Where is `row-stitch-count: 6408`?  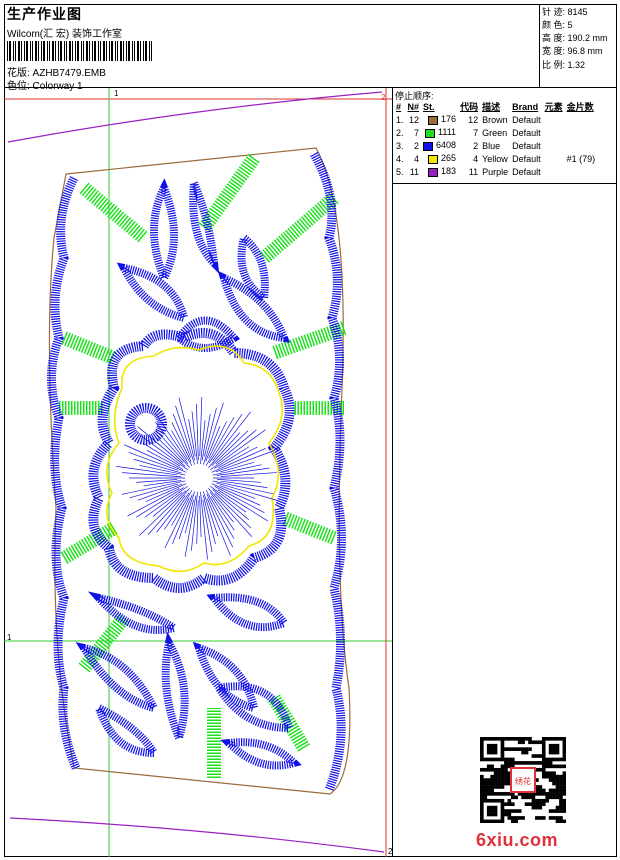 row-stitch-count: 6408 is located at coordinates (446, 145).